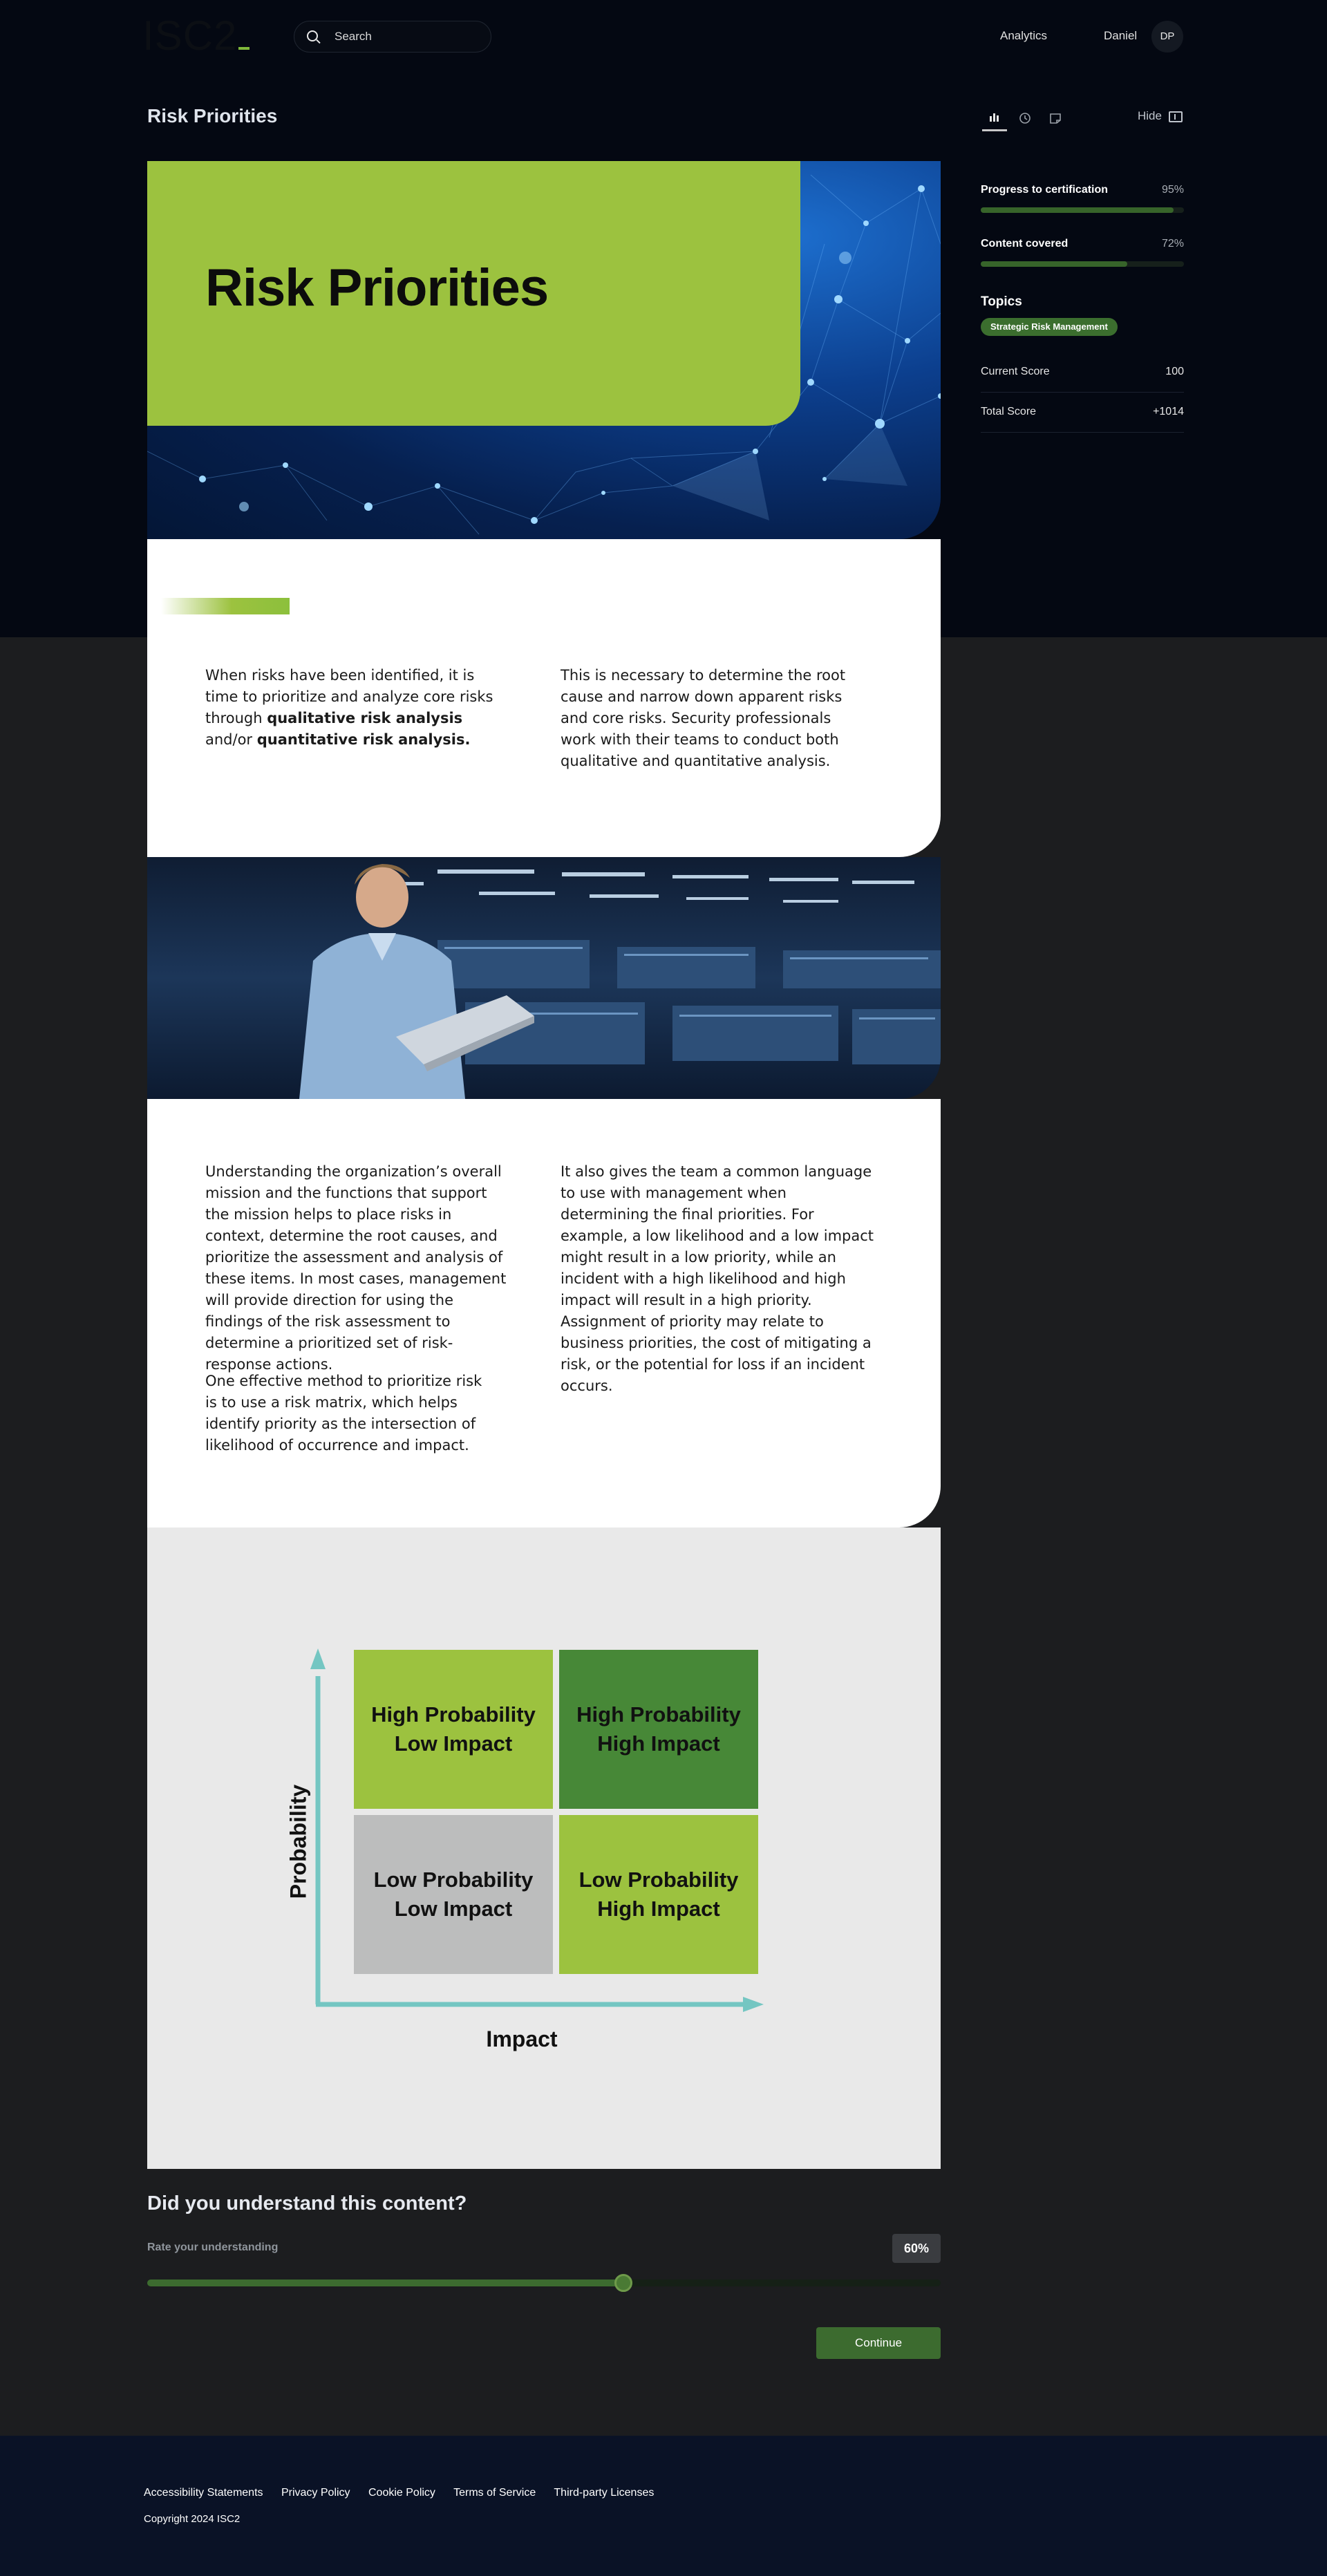 This screenshot has width=1327, height=2576. What do you see at coordinates (917, 2248) in the screenshot?
I see `rate-value: 60%` at bounding box center [917, 2248].